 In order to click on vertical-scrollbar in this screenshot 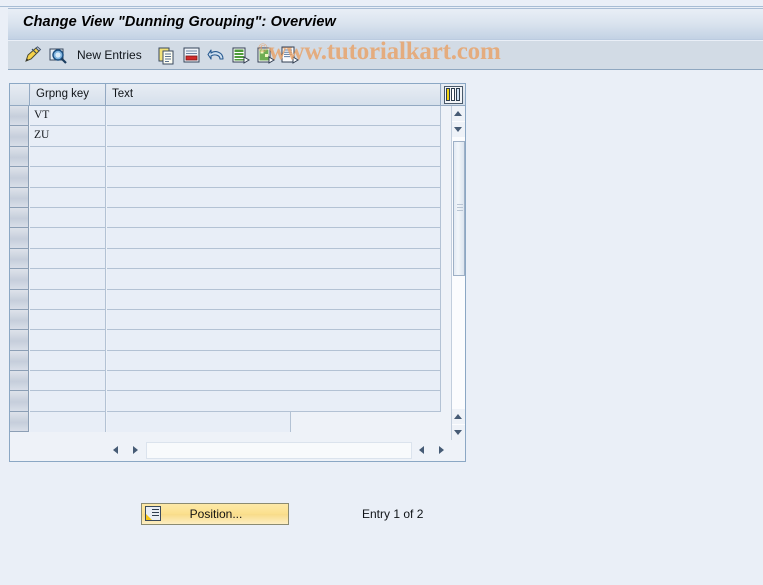, I will do `click(458, 273)`.